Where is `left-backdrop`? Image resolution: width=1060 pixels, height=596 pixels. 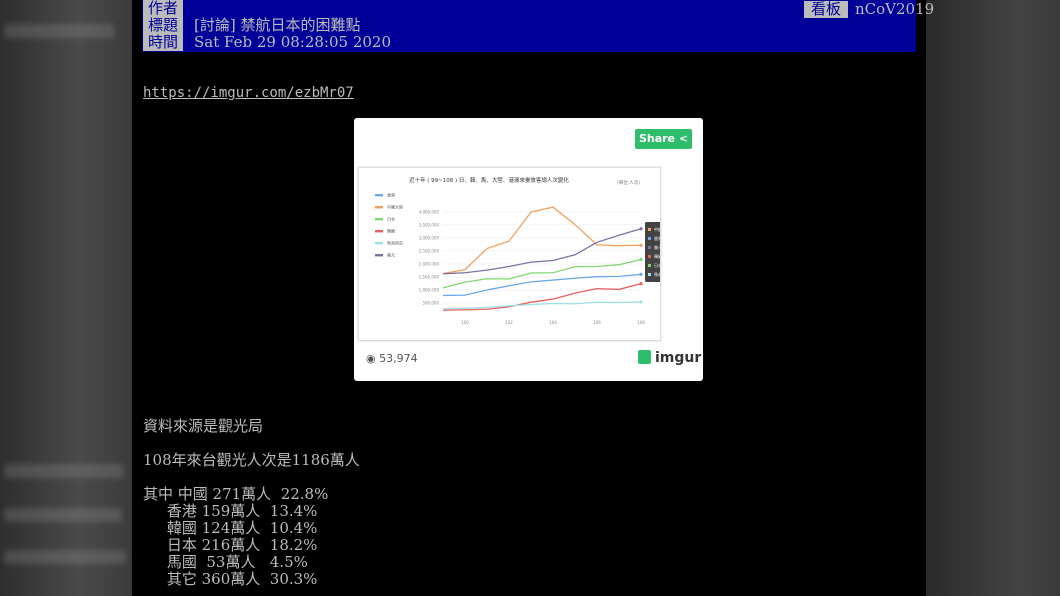
left-backdrop is located at coordinates (66, 298).